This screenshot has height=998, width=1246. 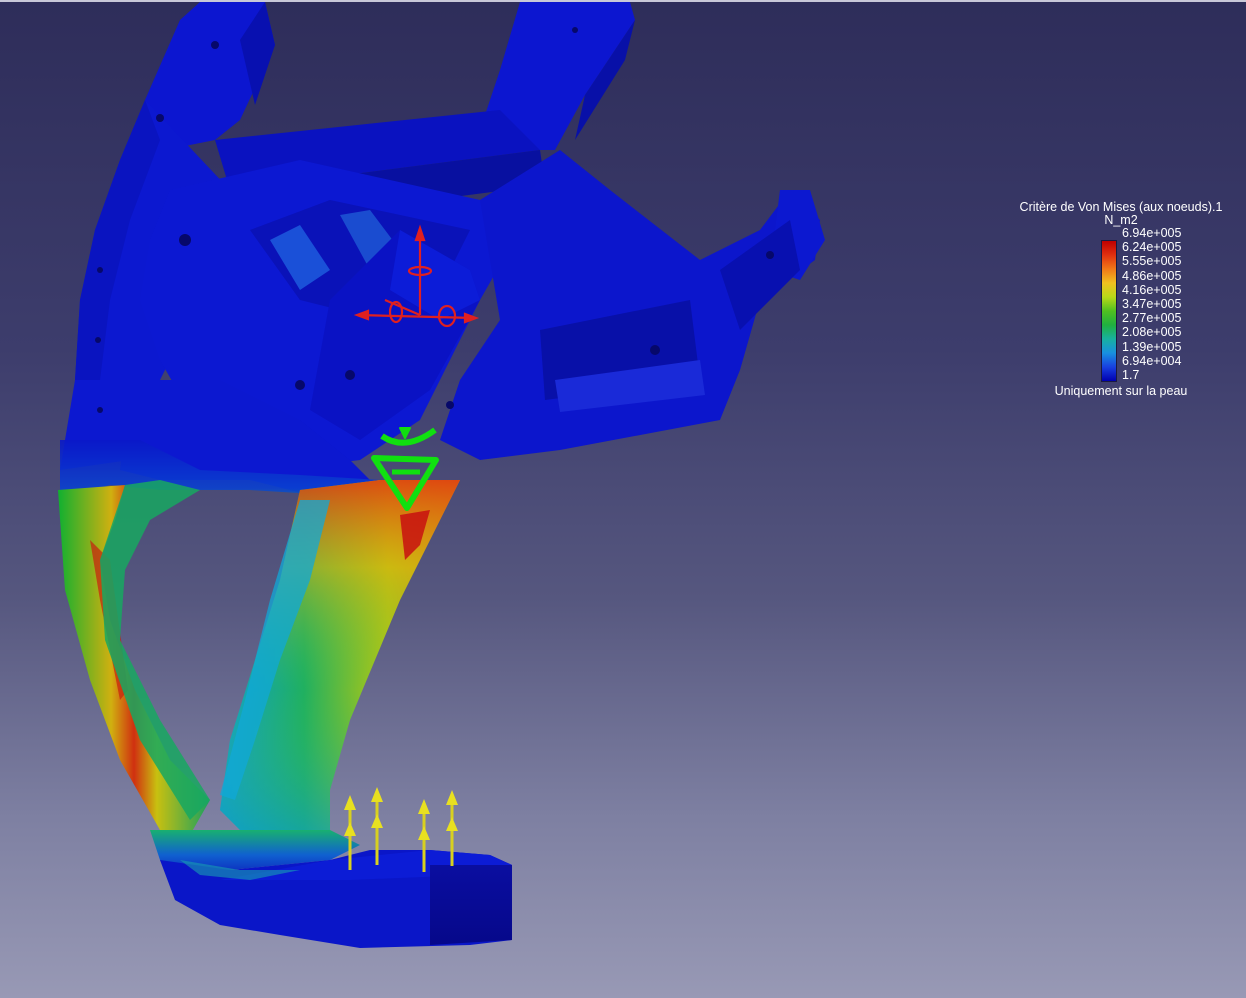 What do you see at coordinates (1152, 346) in the screenshot?
I see `legend-tick-label: 1.39e+005` at bounding box center [1152, 346].